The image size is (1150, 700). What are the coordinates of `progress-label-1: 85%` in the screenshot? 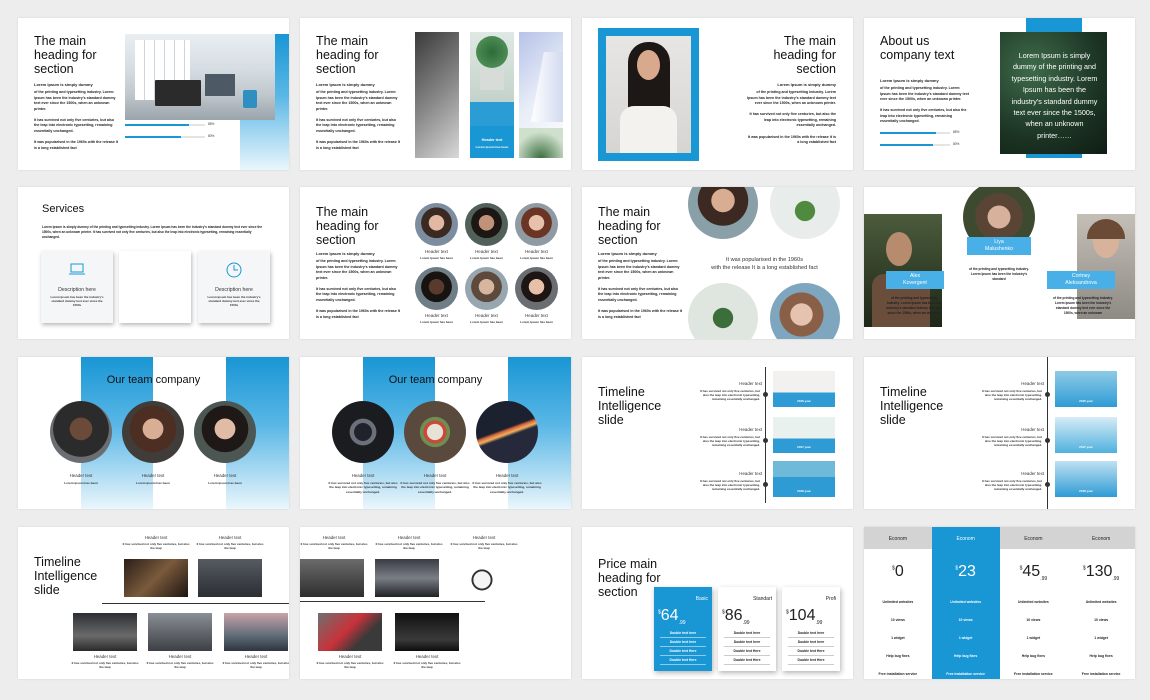 It's located at (956, 132).